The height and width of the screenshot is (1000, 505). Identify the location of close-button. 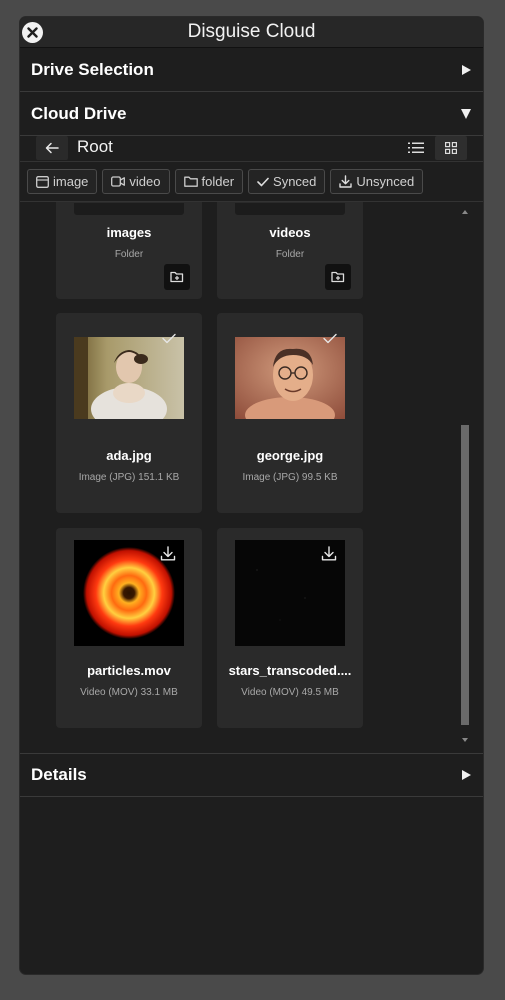
(32, 32).